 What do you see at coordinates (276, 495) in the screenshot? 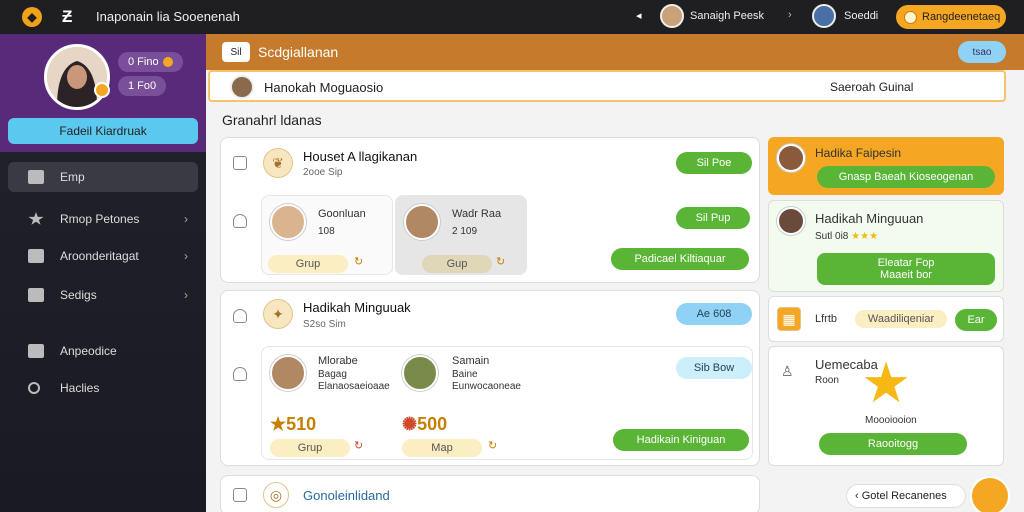
I see `emblem-icon: ◎` at bounding box center [276, 495].